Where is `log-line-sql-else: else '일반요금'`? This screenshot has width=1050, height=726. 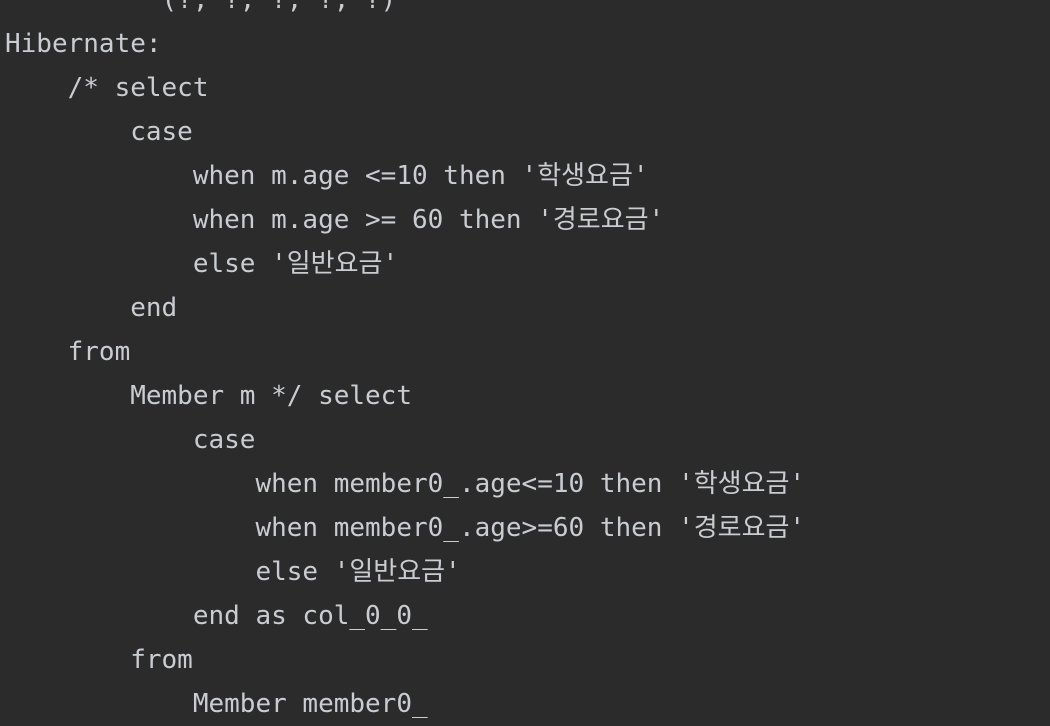 log-line-sql-else: else '일반요금' is located at coordinates (241, 572).